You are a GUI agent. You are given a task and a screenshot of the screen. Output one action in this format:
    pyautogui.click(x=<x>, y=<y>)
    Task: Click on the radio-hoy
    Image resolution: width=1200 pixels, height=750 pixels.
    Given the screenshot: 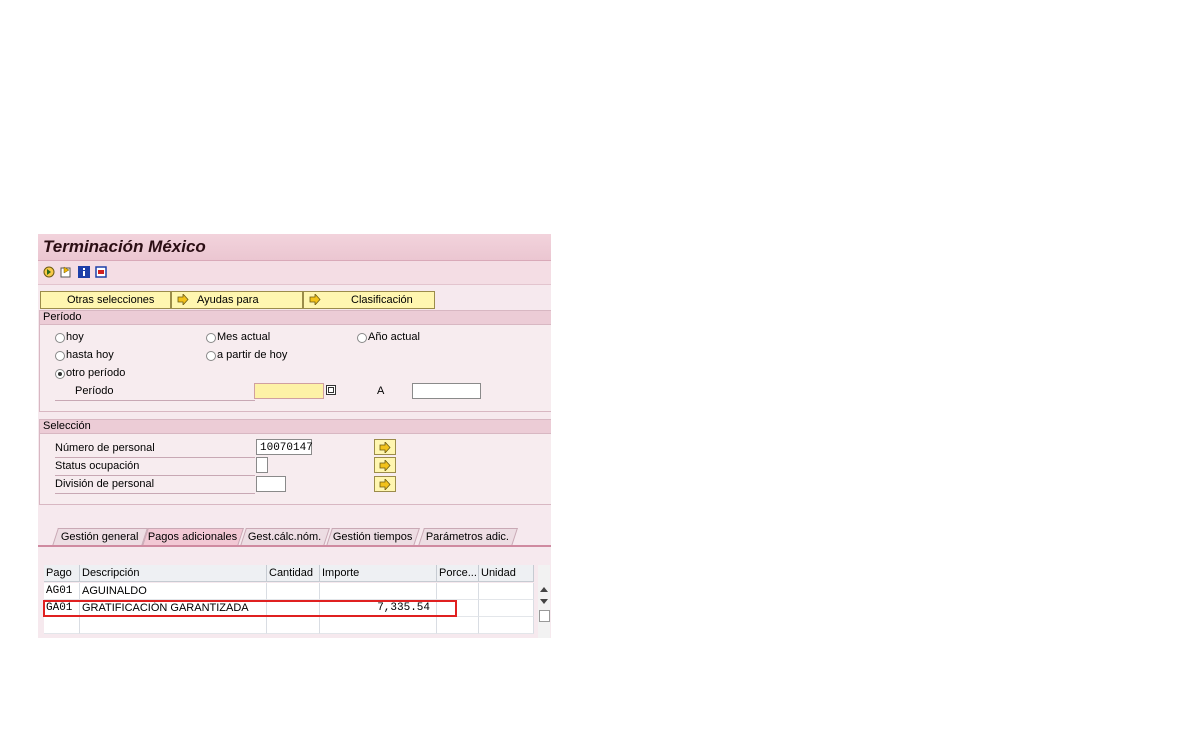 What is the action you would take?
    pyautogui.click(x=60, y=338)
    